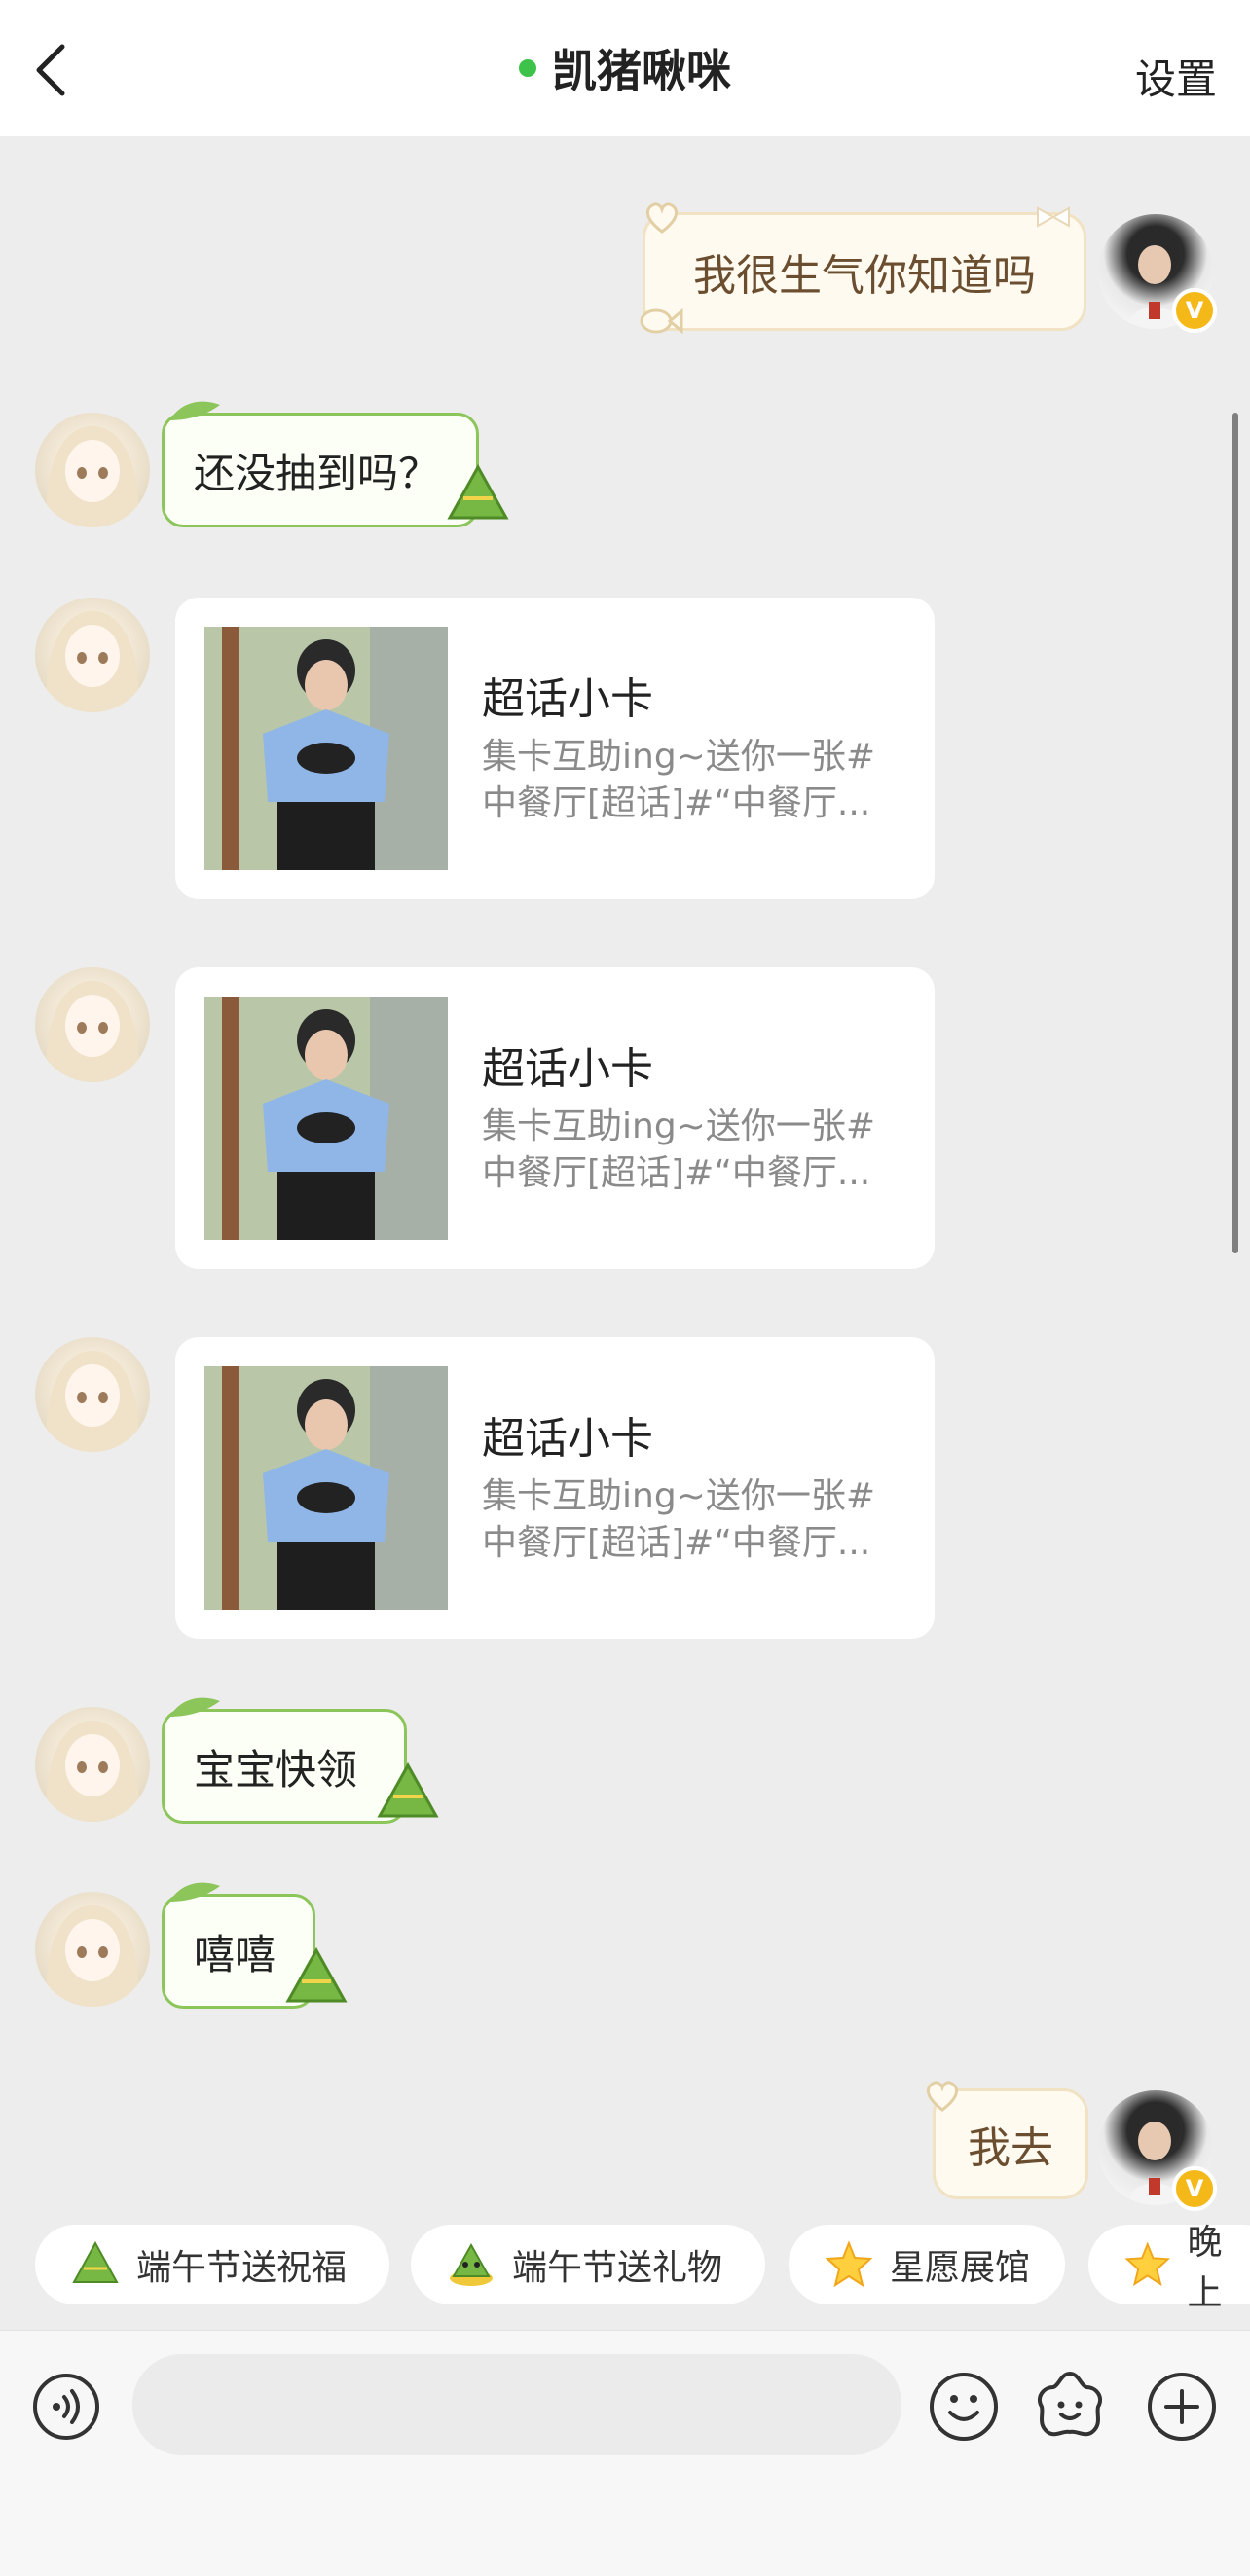 This screenshot has width=1250, height=2576. I want to click on chip-label: 晚上, so click(1205, 2268).